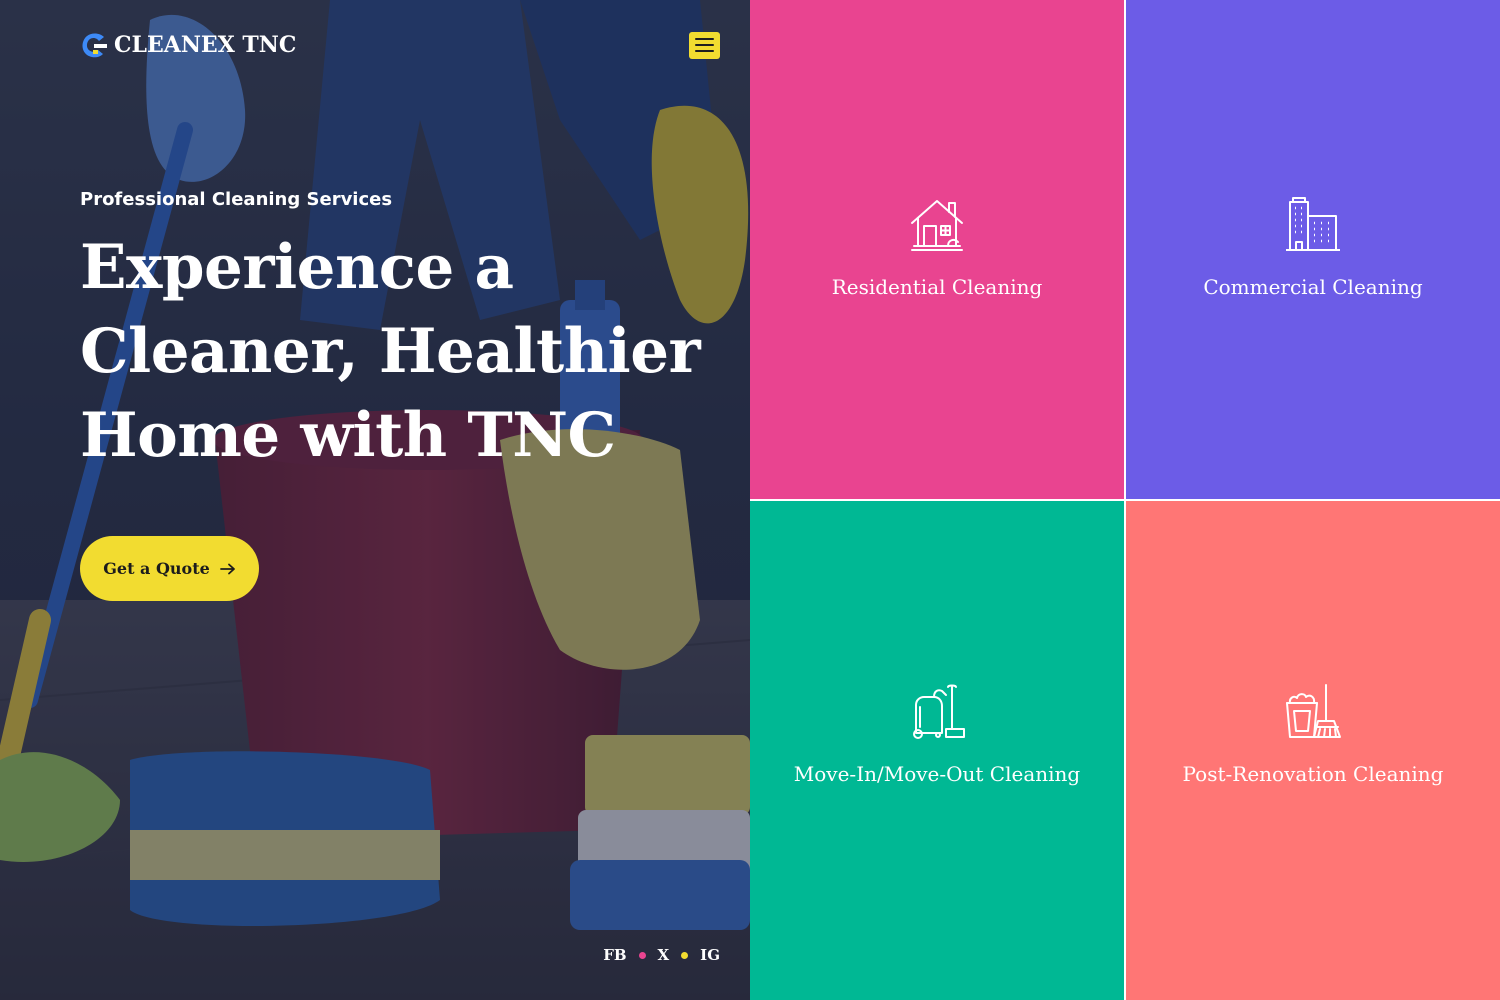 Image resolution: width=1500 pixels, height=1000 pixels. What do you see at coordinates (348, 435) in the screenshot?
I see `headline-line: Home with TNC` at bounding box center [348, 435].